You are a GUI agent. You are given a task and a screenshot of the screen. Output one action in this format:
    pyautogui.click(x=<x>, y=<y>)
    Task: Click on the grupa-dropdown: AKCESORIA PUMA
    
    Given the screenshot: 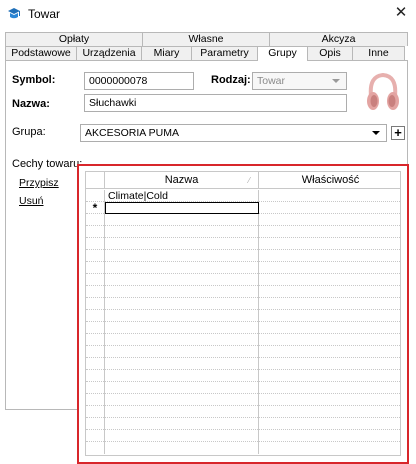 What is the action you would take?
    pyautogui.click(x=233, y=133)
    